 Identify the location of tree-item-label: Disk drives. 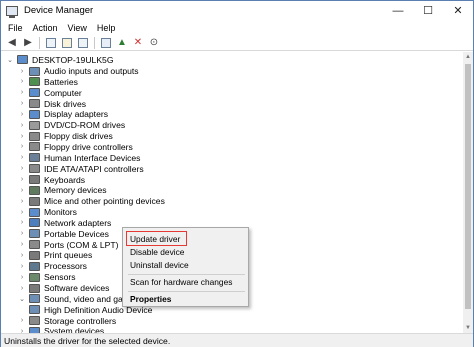
(65, 103).